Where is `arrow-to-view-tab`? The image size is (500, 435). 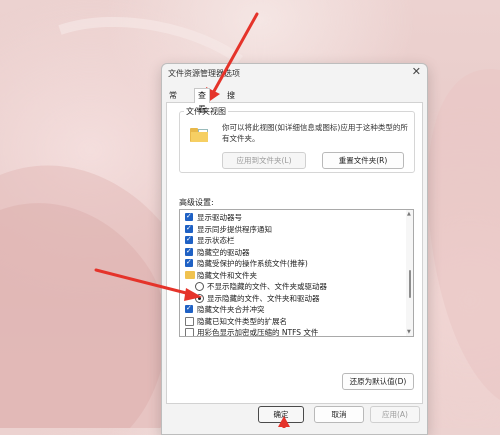
arrow-to-view-tab is located at coordinates (232, 57).